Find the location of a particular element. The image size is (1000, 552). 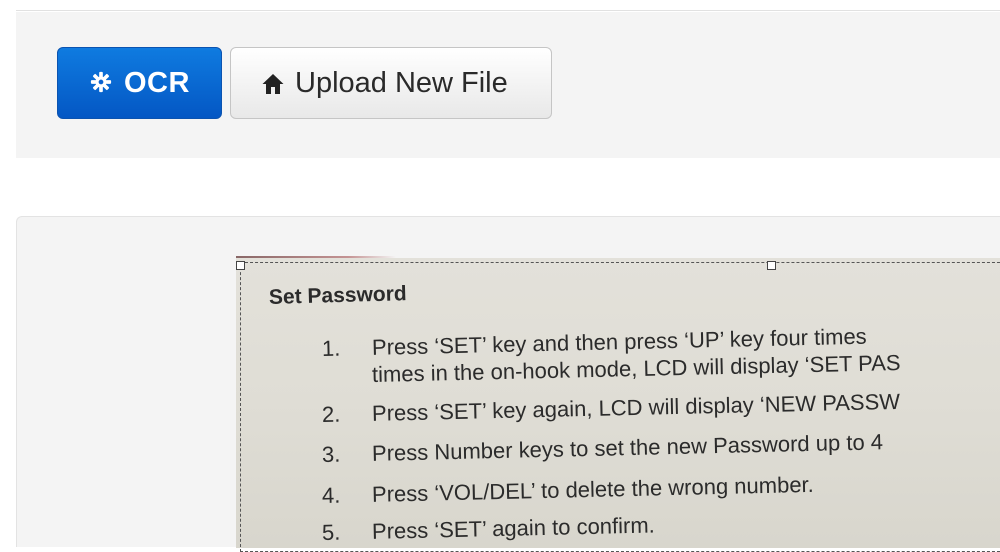

list-item: 5. Press ‘SET’ again to confirm. is located at coordinates (488, 528).